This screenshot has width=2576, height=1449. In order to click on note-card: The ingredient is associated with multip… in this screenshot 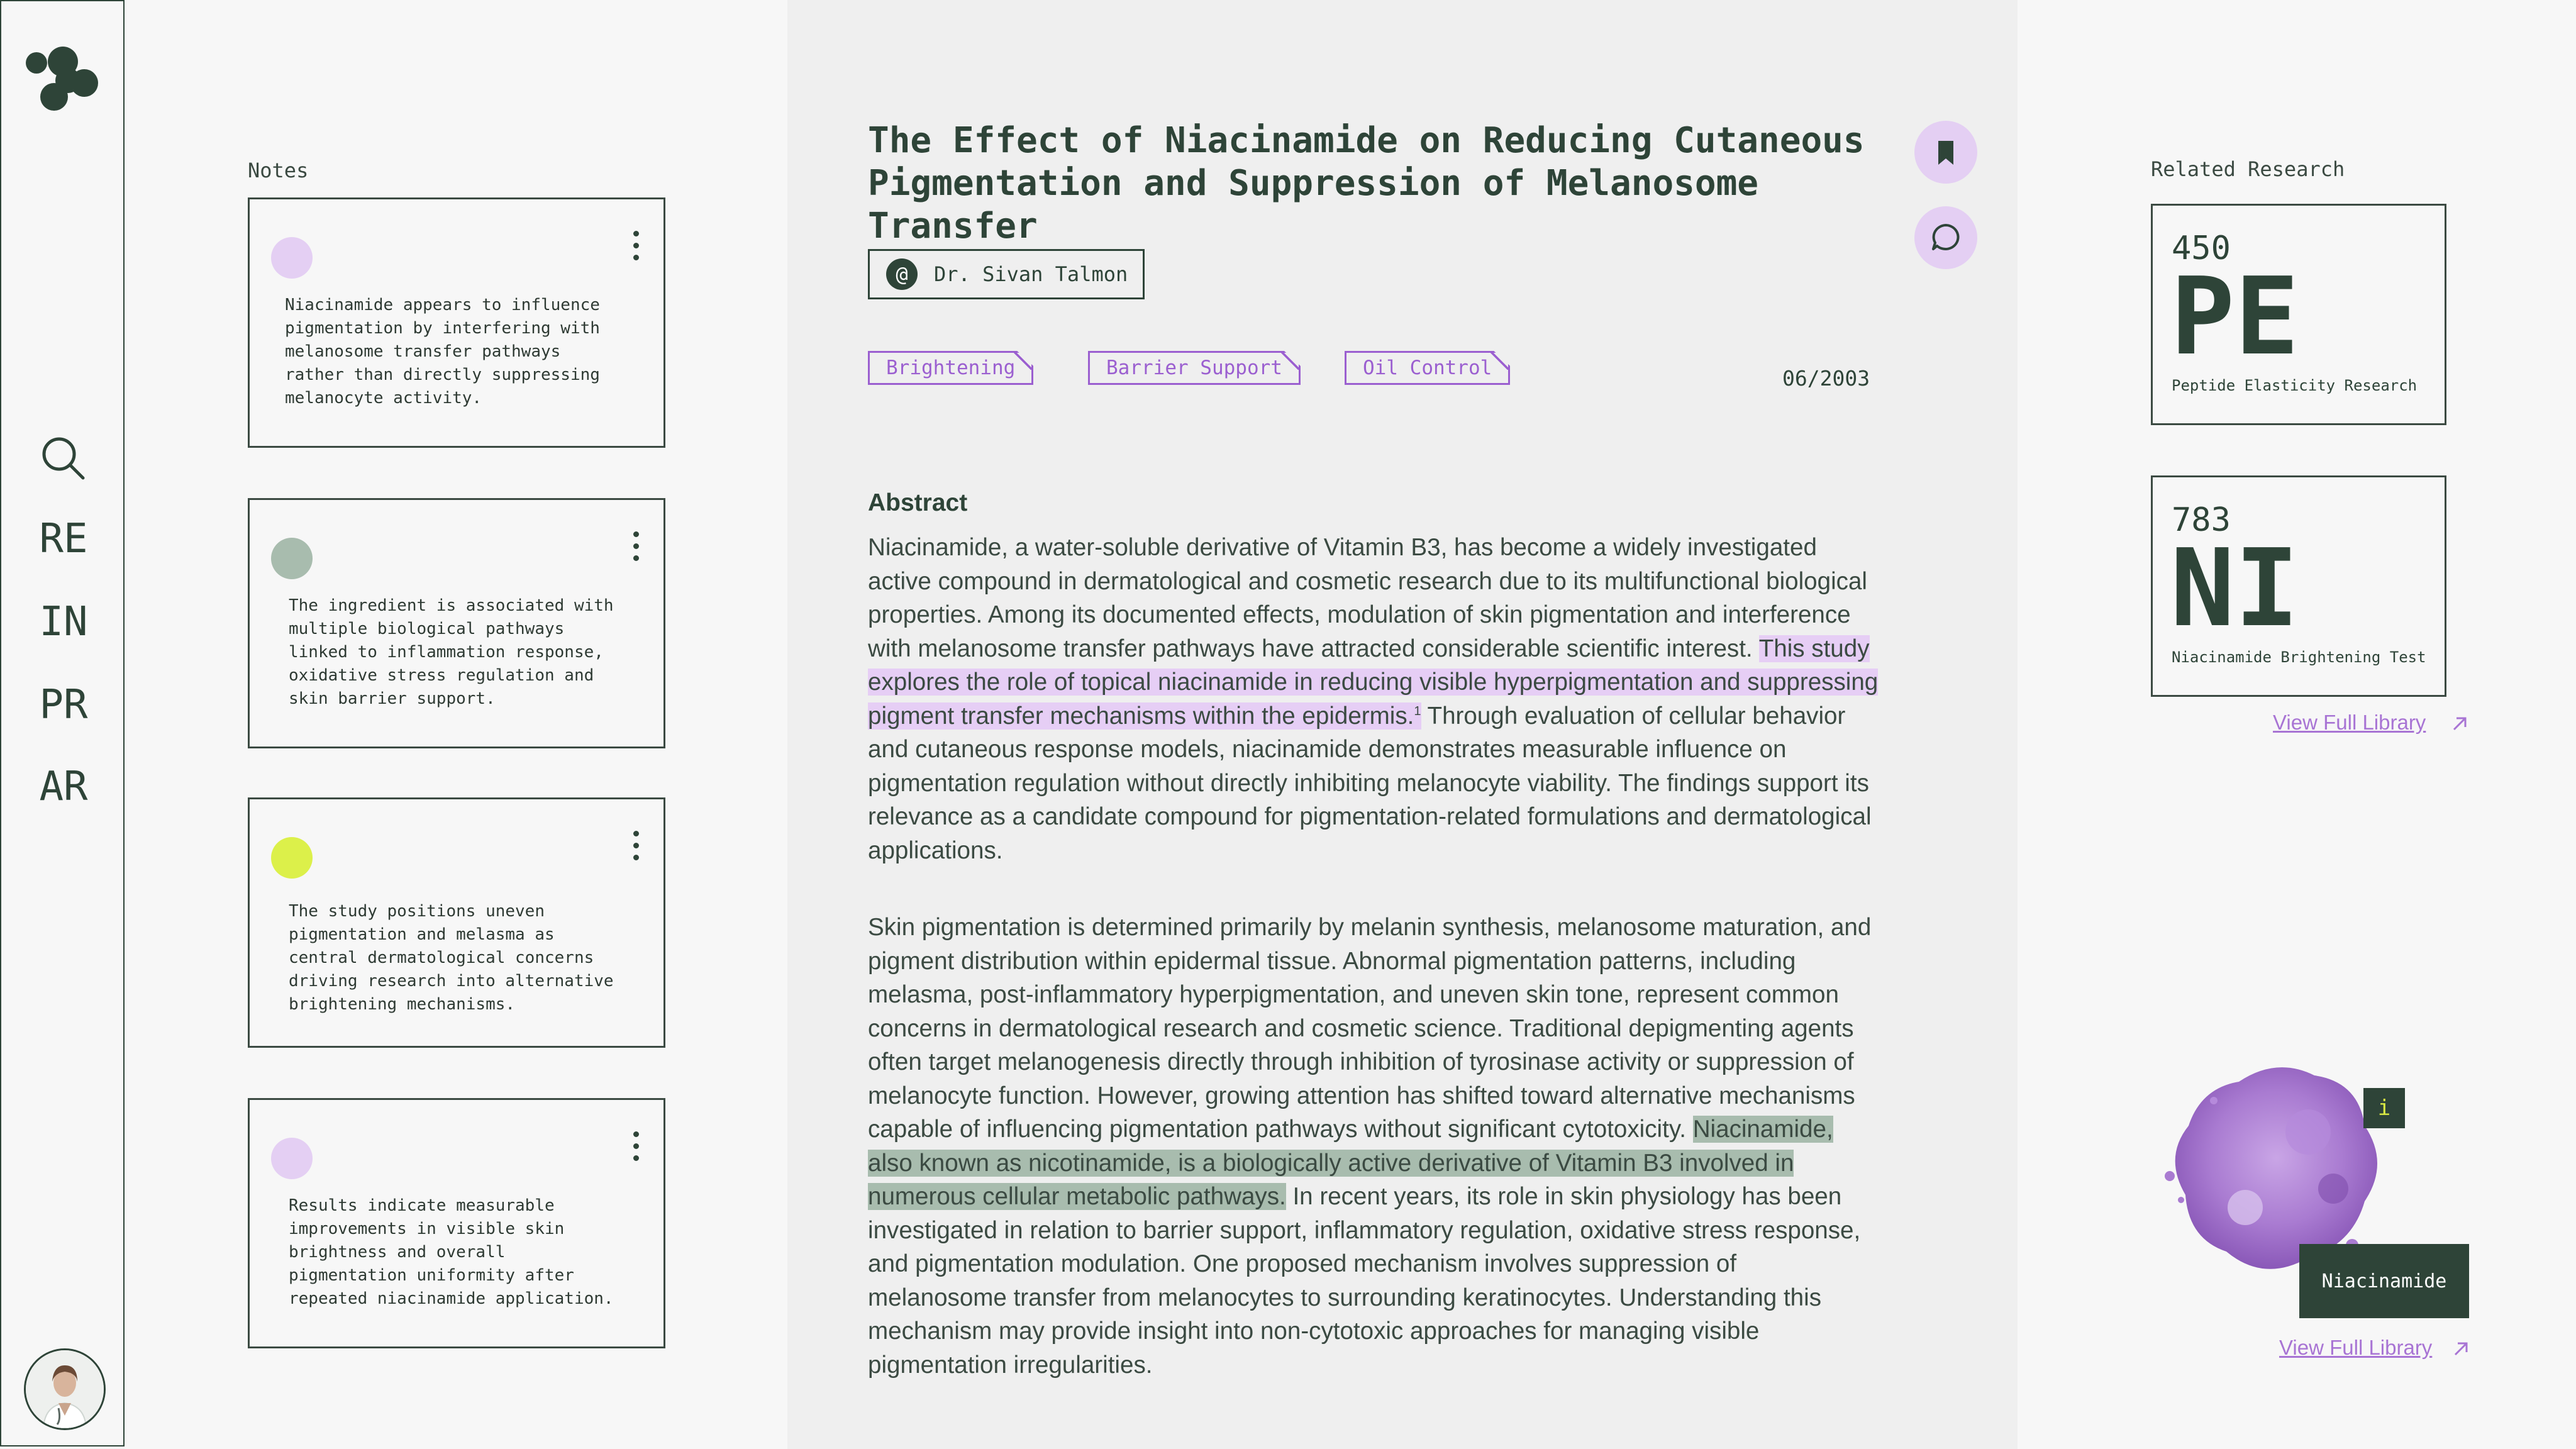, I will do `click(456, 623)`.